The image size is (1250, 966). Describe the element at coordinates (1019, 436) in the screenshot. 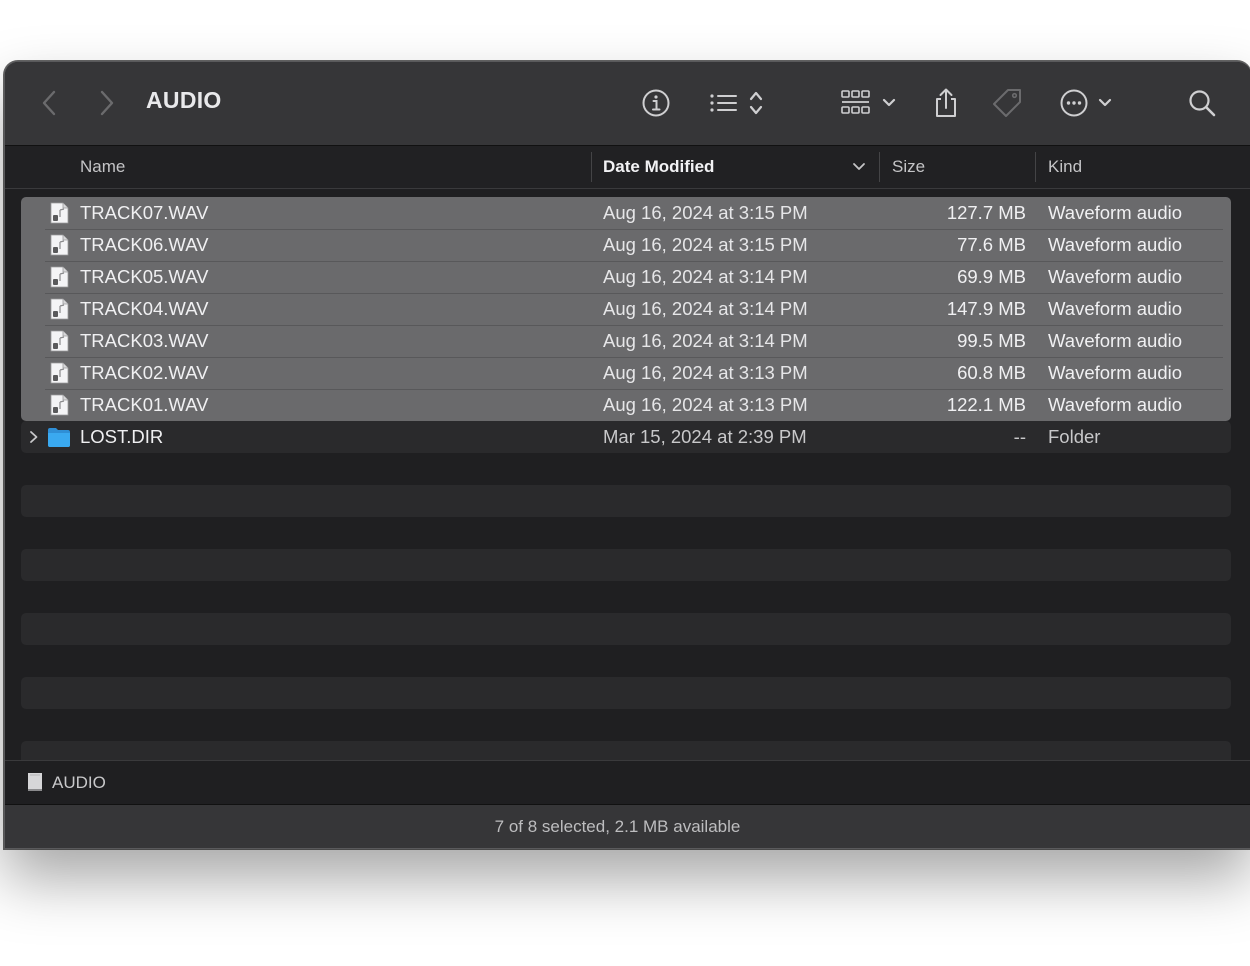

I see `file-size: --` at that location.